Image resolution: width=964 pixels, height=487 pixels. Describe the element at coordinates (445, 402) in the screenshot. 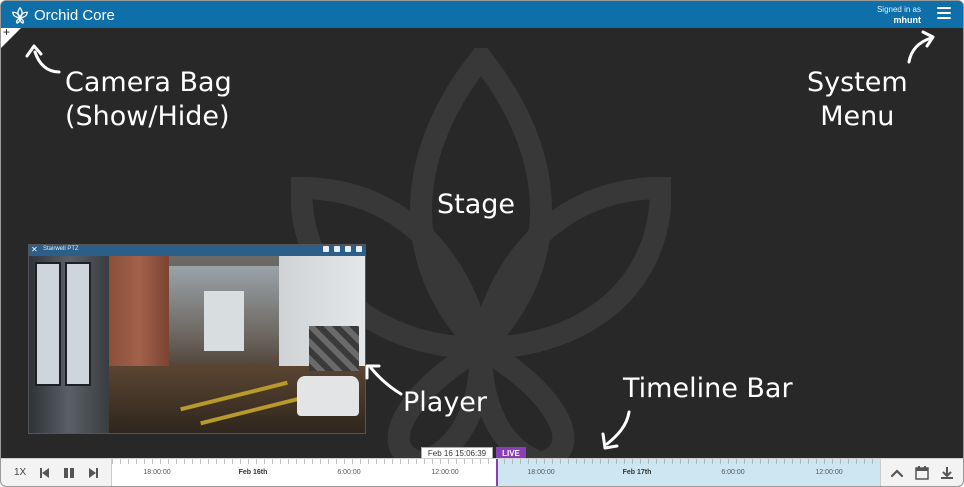

I see `annotation-player: Player` at that location.